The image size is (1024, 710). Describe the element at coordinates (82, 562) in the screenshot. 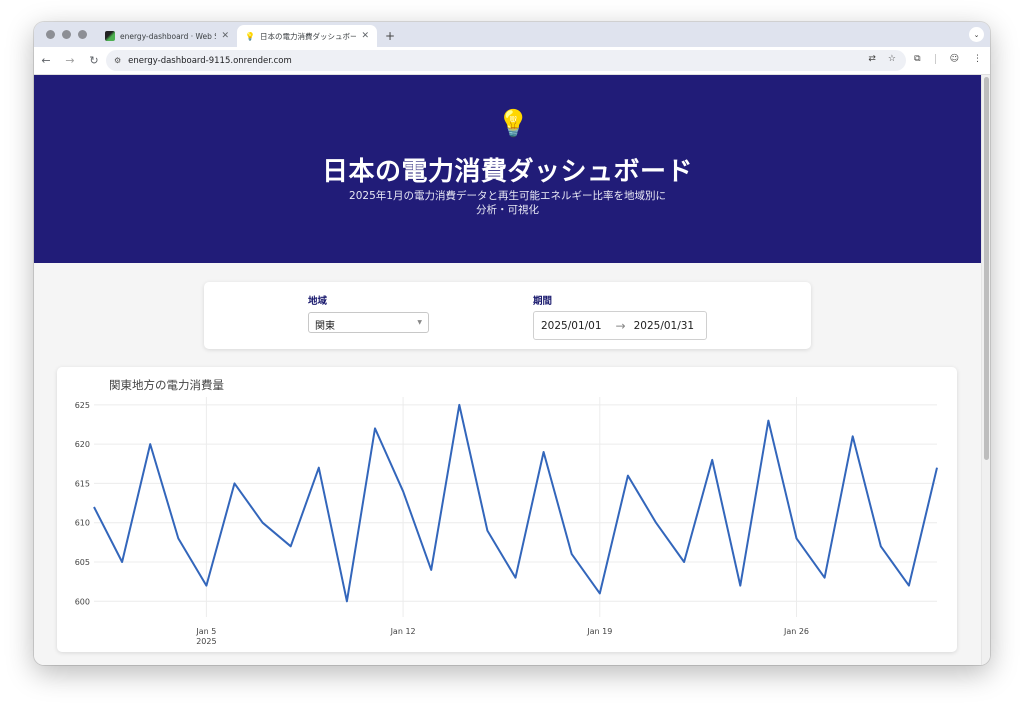

I see `y-tick-label: 605` at that location.